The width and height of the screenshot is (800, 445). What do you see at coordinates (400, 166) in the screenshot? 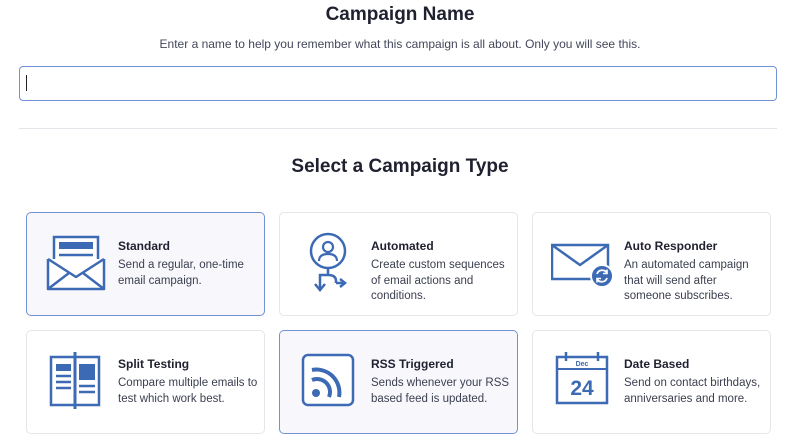
I see `section-title: Select a Campaign Type` at bounding box center [400, 166].